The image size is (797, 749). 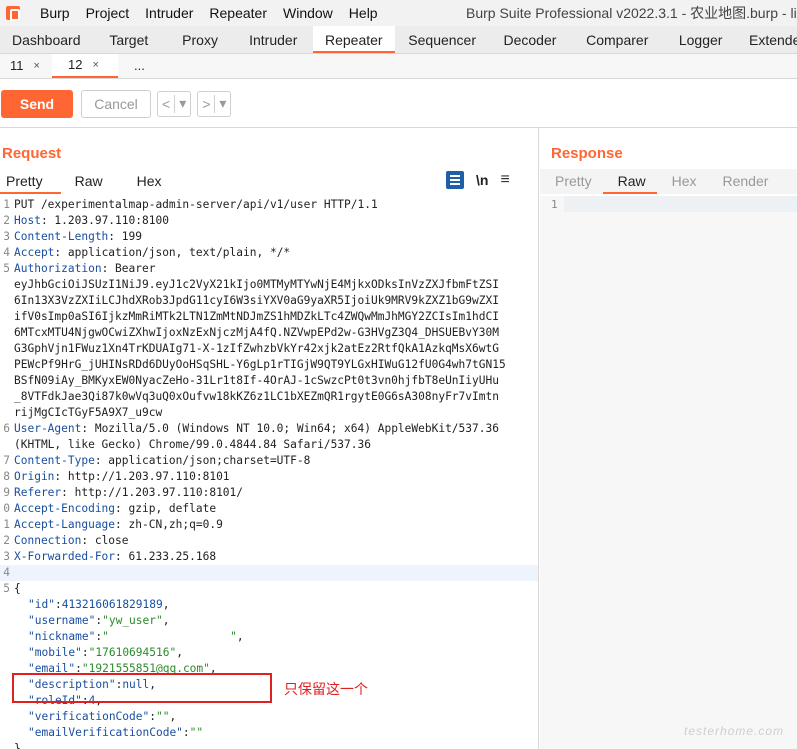 I want to click on tab-target: Target, so click(x=129, y=39).